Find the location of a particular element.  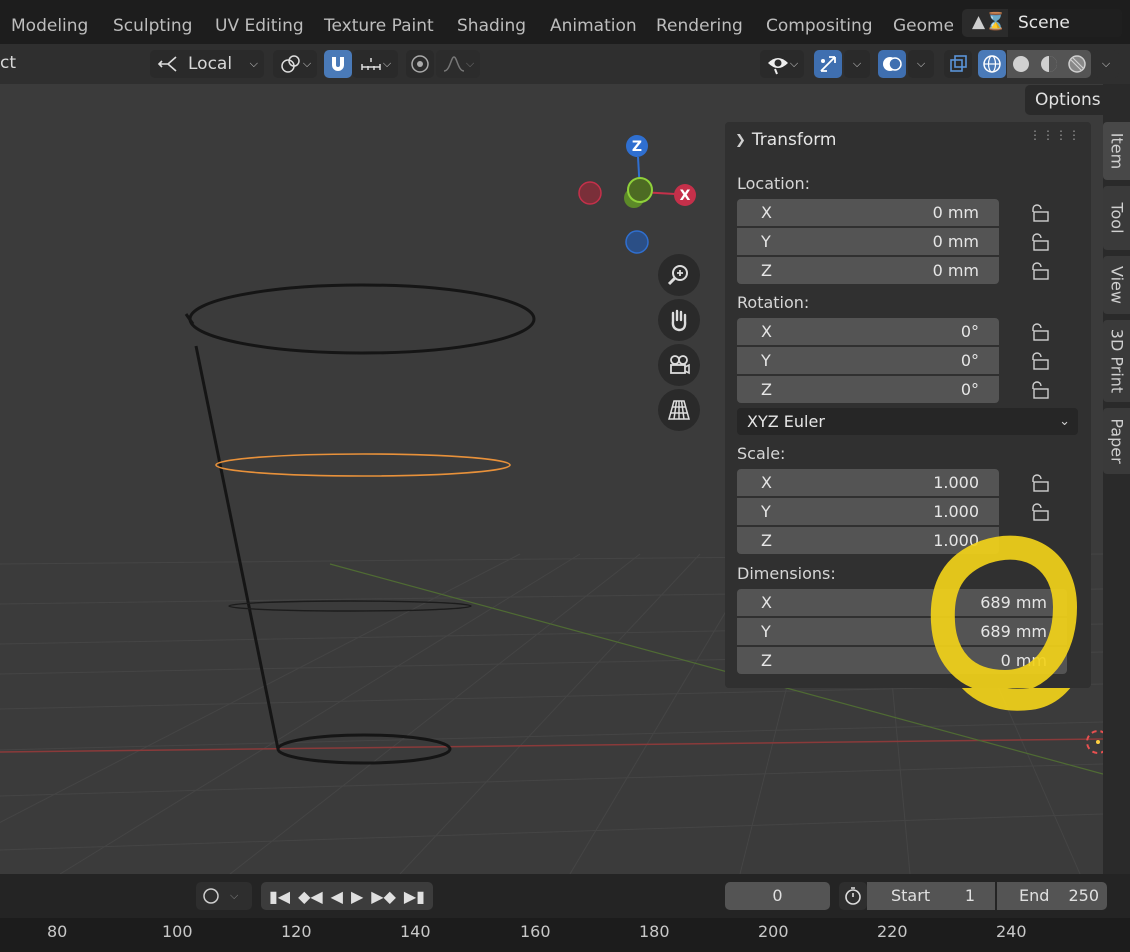

frame-tick: 100 is located at coordinates (177, 931).